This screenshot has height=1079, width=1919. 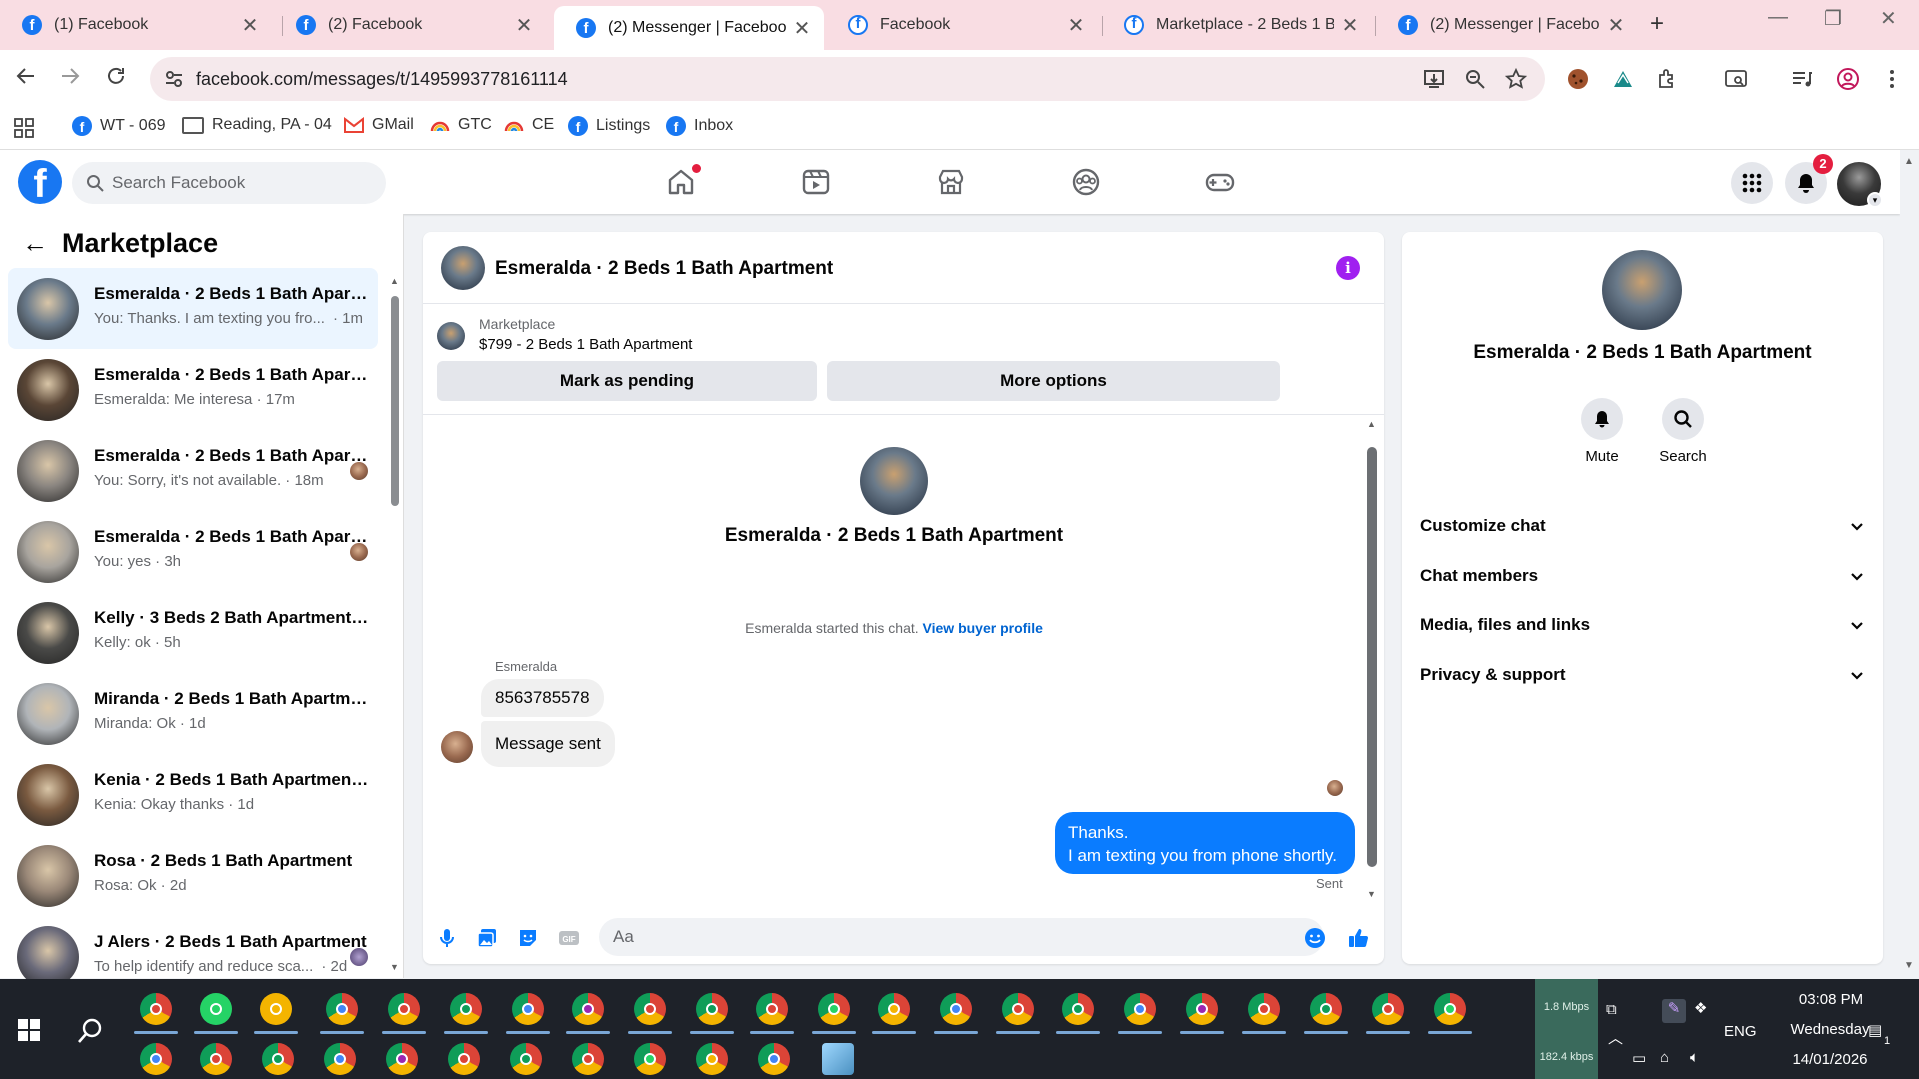 What do you see at coordinates (548, 744) in the screenshot?
I see `incoming-message: Message sent` at bounding box center [548, 744].